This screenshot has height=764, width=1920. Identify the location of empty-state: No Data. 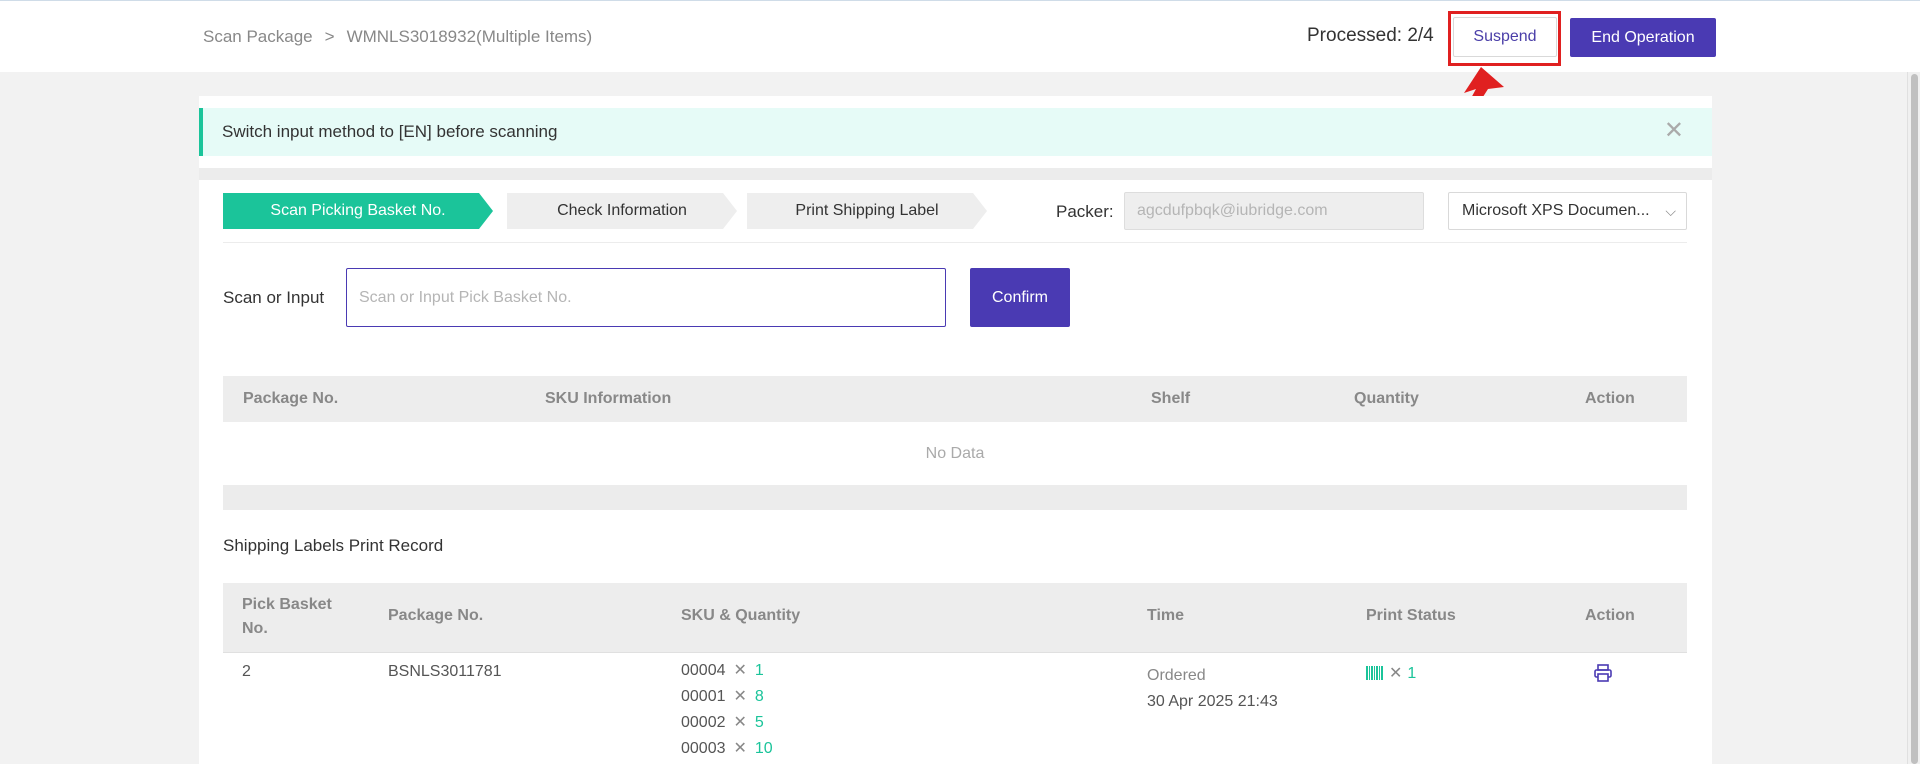
(955, 454).